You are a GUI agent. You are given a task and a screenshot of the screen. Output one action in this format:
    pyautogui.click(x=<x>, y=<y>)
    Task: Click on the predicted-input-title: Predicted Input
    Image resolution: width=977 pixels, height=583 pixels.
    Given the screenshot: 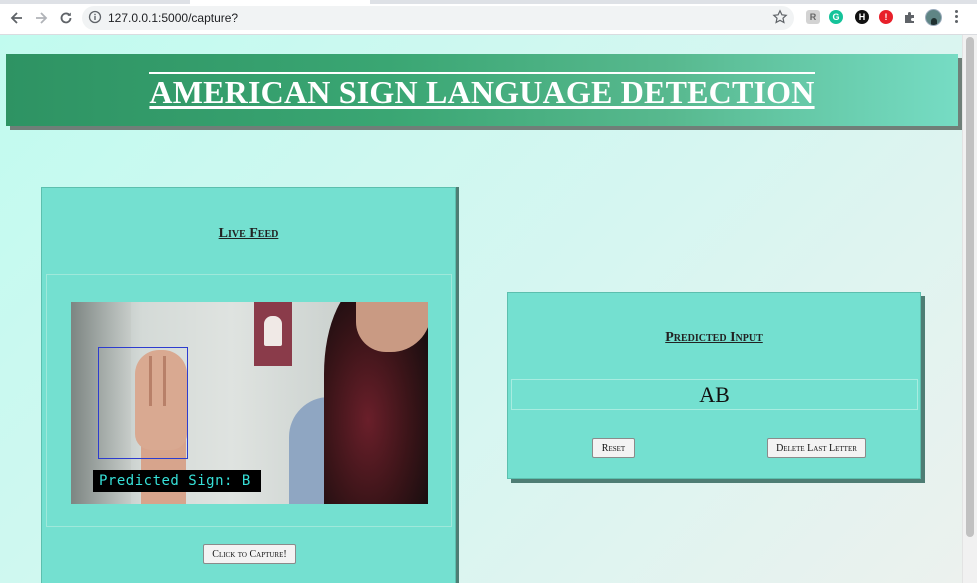 What is the action you would take?
    pyautogui.click(x=714, y=337)
    